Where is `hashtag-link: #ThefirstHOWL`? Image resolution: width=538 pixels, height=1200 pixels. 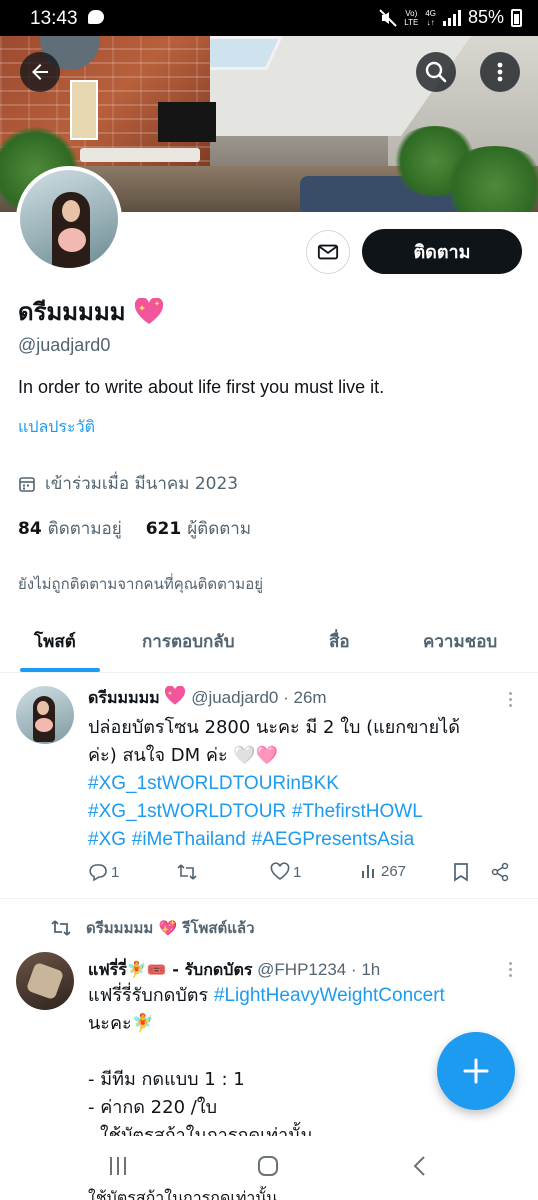 hashtag-link: #ThefirstHOWL is located at coordinates (357, 811).